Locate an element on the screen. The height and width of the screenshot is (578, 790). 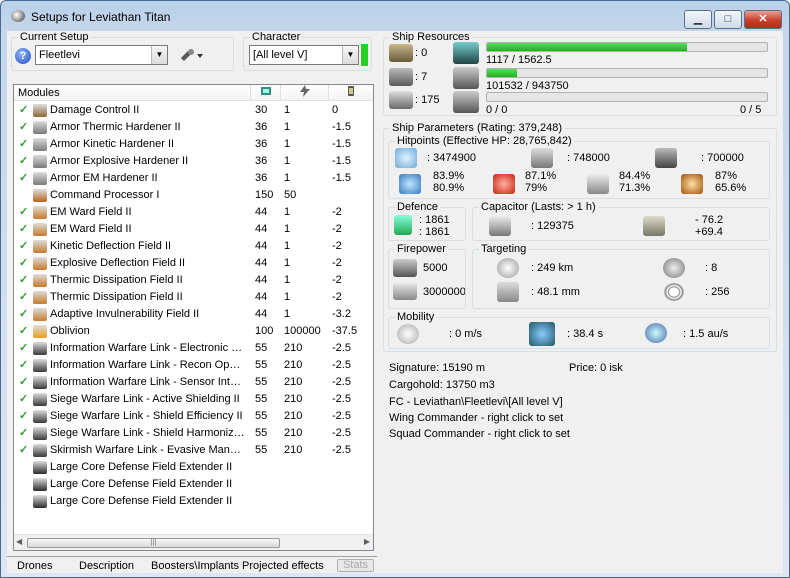
cargohold-text: Cargohold: 13750 m3 is located at coordinates (442, 385).